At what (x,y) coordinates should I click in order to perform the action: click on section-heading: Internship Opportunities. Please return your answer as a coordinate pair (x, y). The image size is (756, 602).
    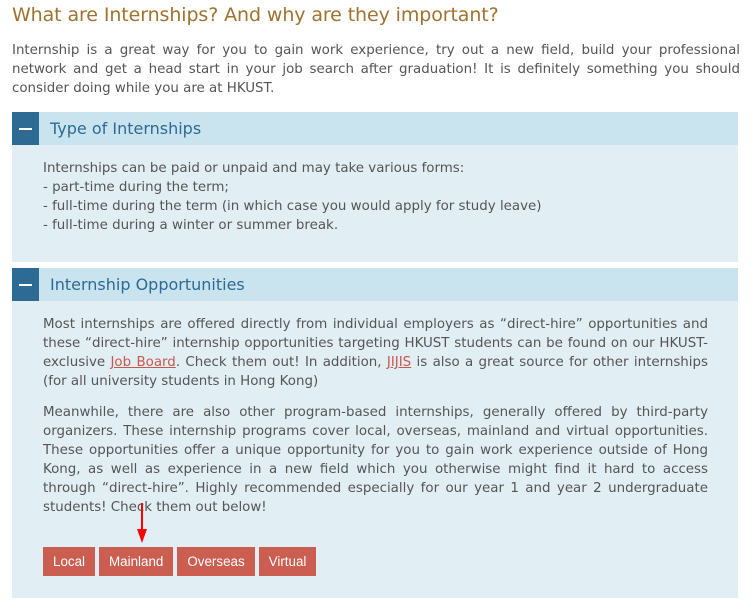
    Looking at the image, I should click on (147, 284).